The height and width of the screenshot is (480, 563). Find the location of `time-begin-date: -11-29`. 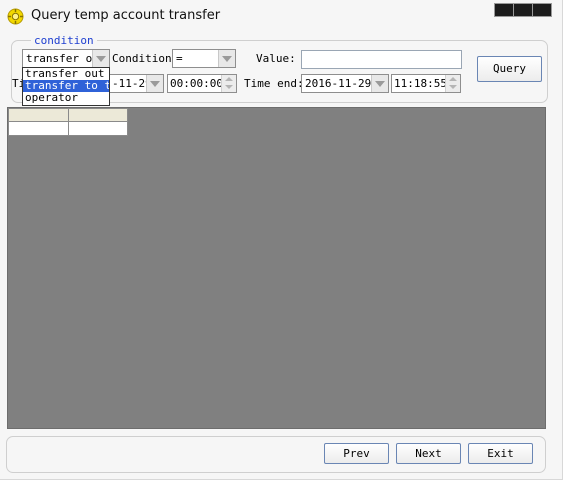

time-begin-date: -11-29 is located at coordinates (136, 83).